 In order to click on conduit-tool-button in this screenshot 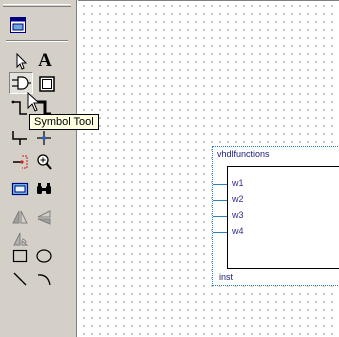, I will do `click(20, 138)`.